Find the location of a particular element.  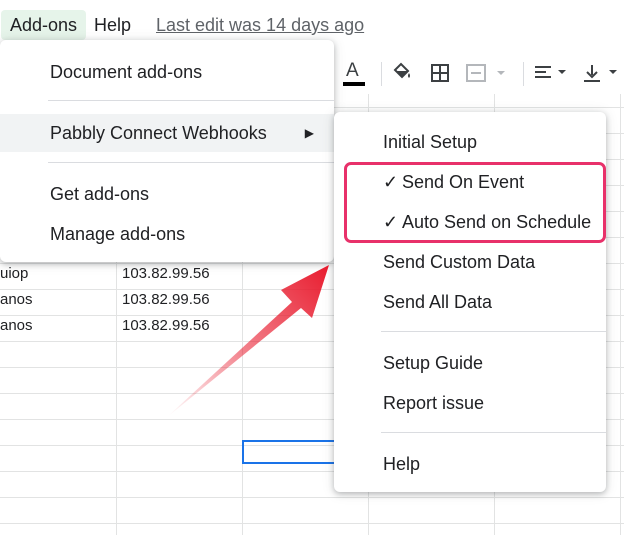

text-color-button: A is located at coordinates (353, 73).